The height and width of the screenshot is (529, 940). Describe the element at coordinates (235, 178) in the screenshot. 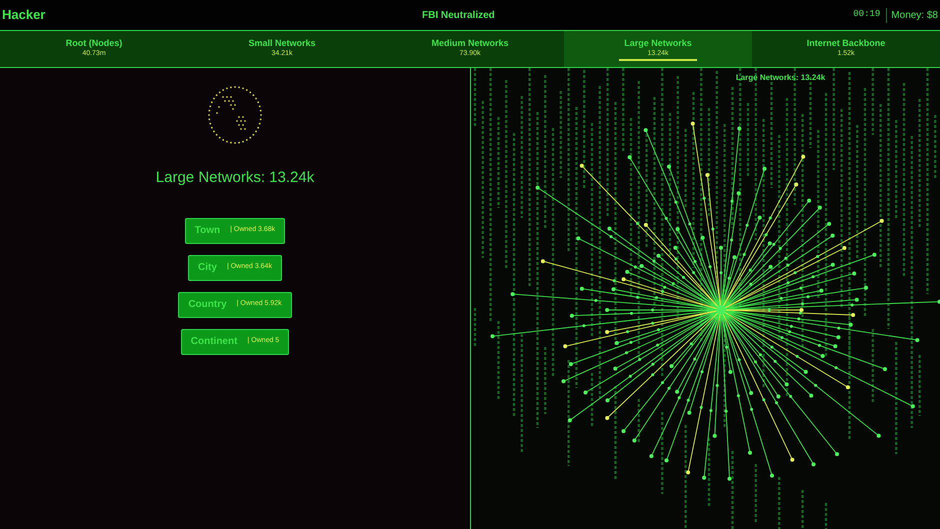

I see `network-heading: Large Networks: 13.24k` at that location.